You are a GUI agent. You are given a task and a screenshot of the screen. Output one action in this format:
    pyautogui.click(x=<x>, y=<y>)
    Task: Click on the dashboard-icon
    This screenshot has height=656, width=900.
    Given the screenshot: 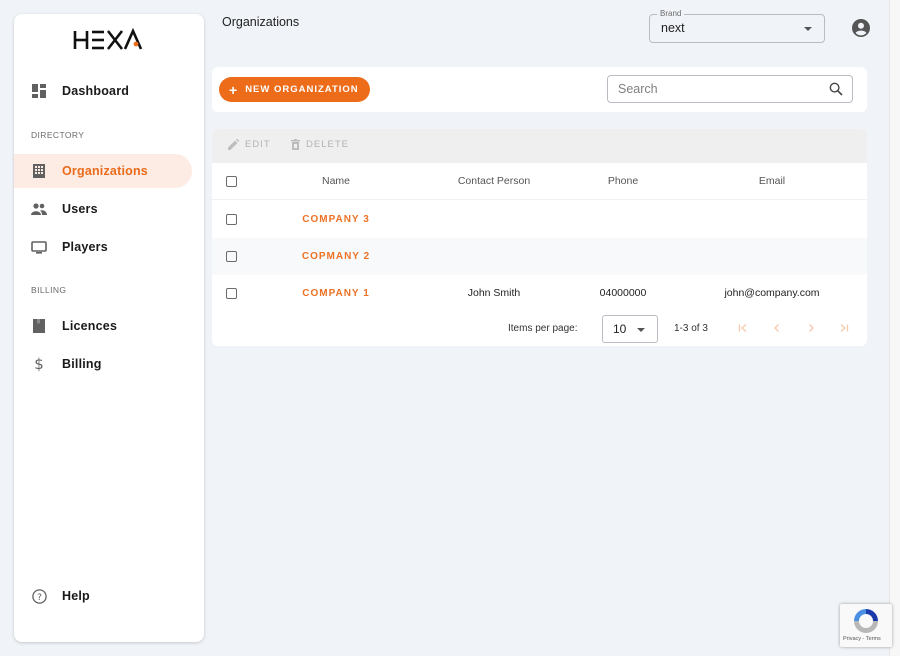 What is the action you would take?
    pyautogui.click(x=39, y=91)
    